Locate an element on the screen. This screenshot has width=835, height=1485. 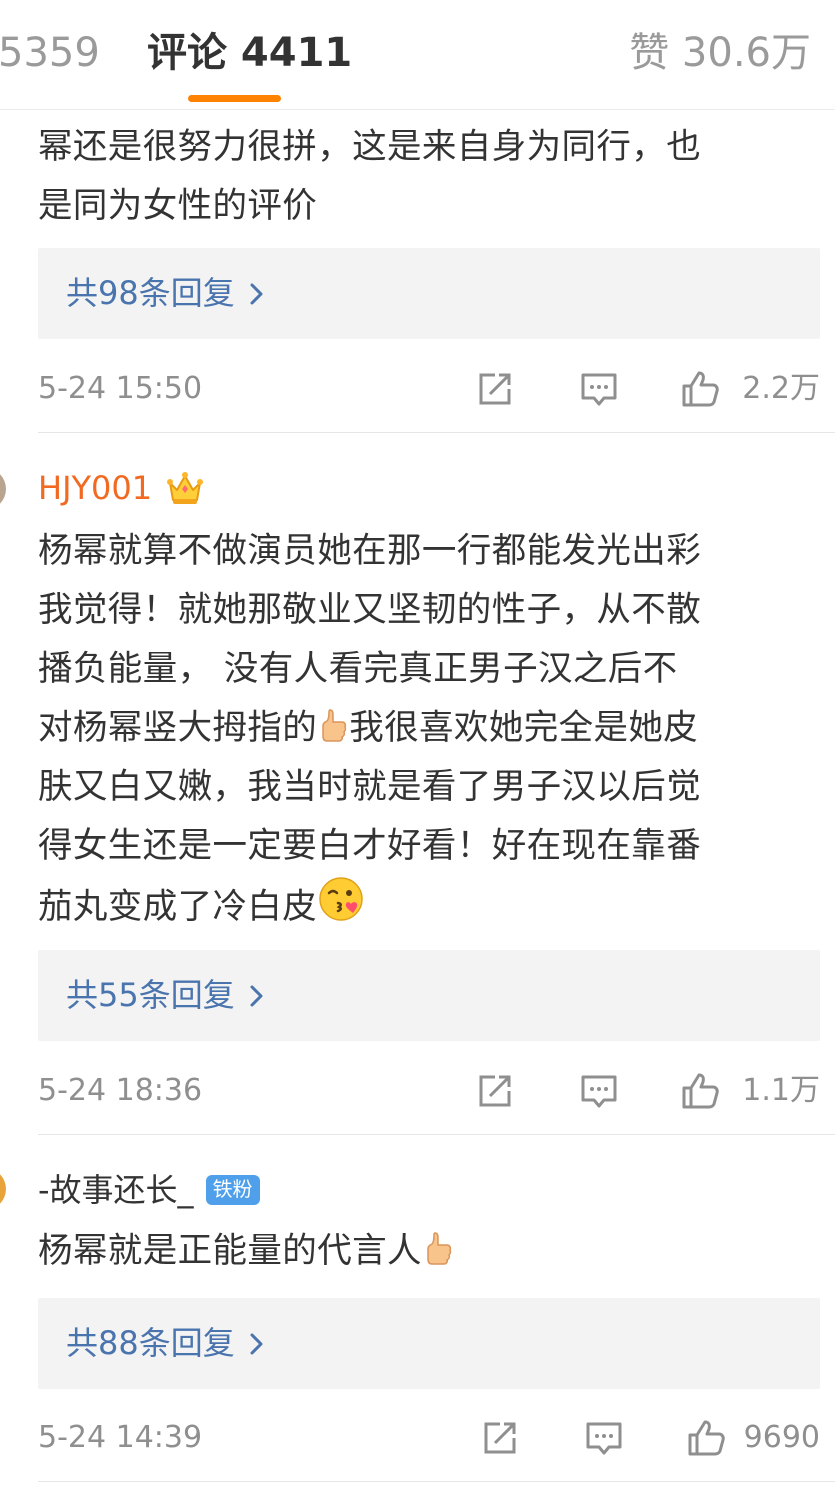
tab-comments: 评论 4411 is located at coordinates (249, 53).